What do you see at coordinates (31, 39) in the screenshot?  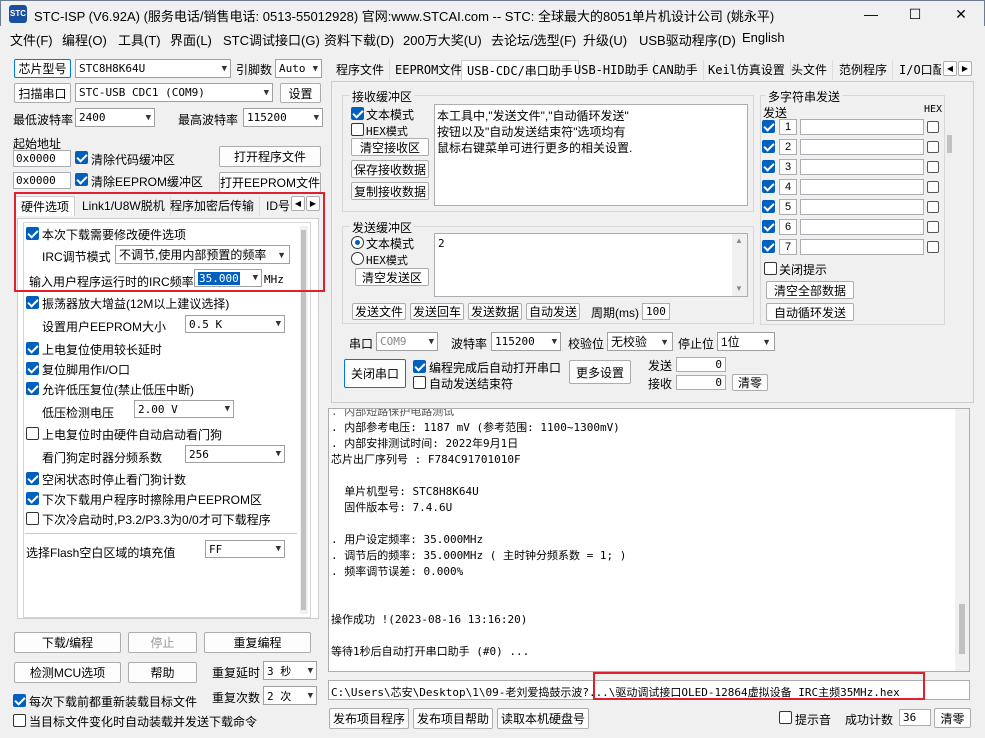 I see `menu-file: 文件(F)` at bounding box center [31, 39].